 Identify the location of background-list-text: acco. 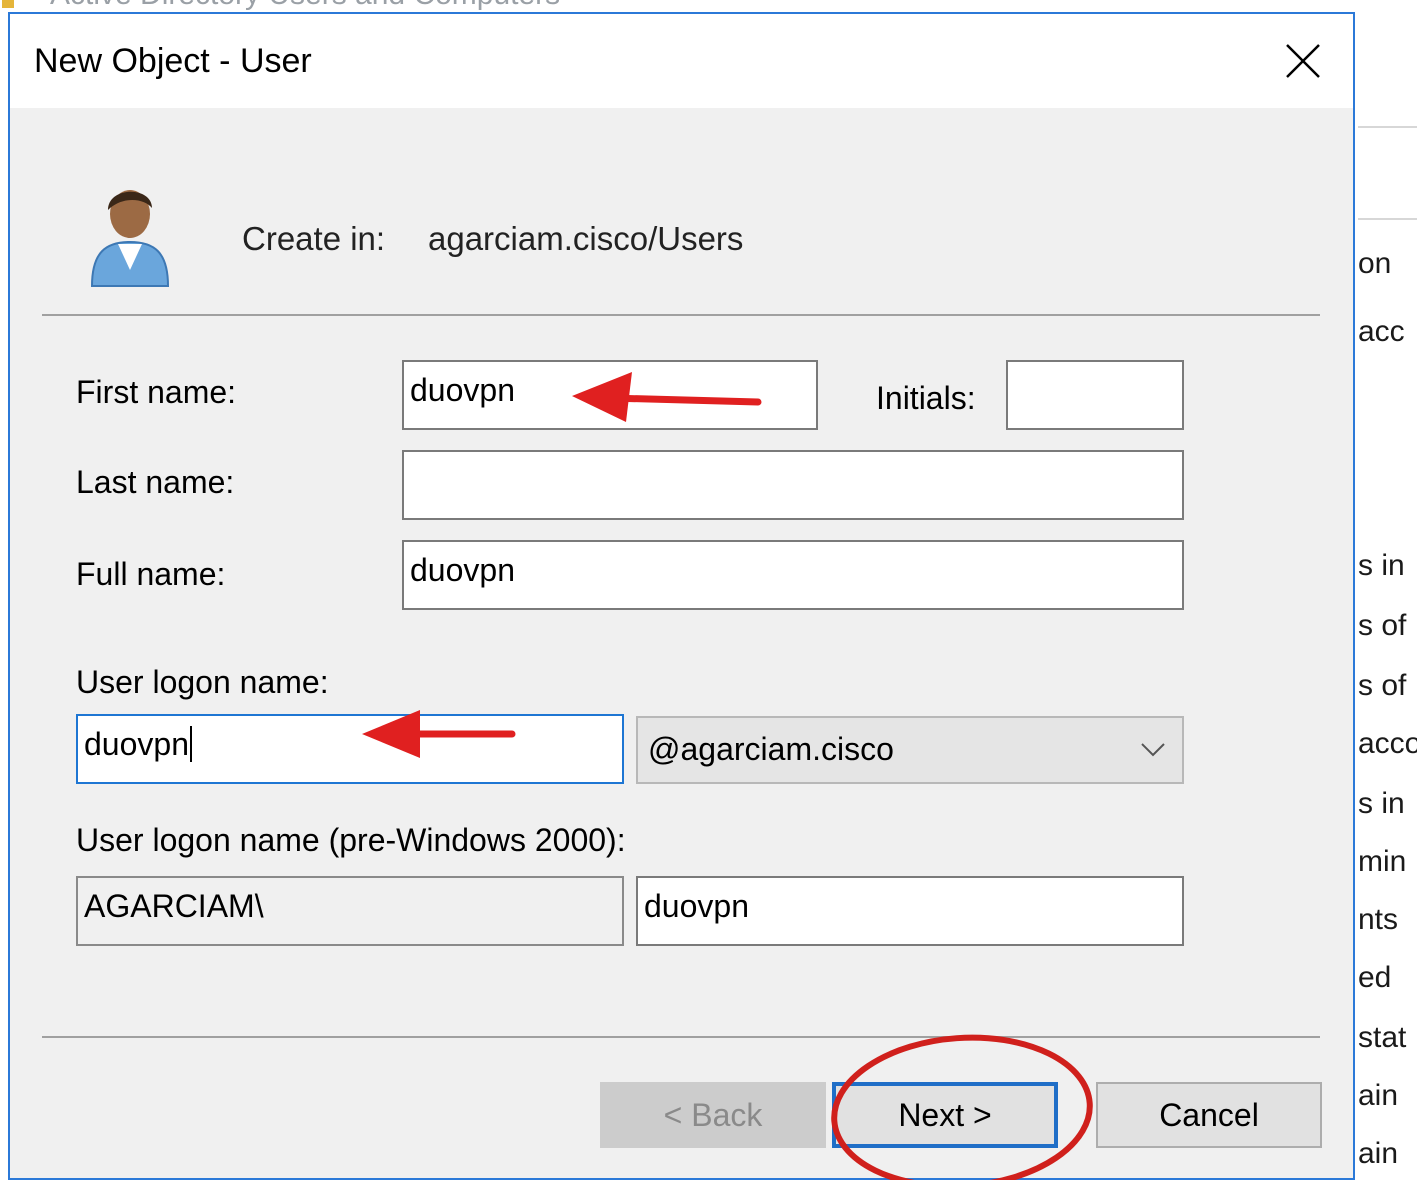
(1387, 743).